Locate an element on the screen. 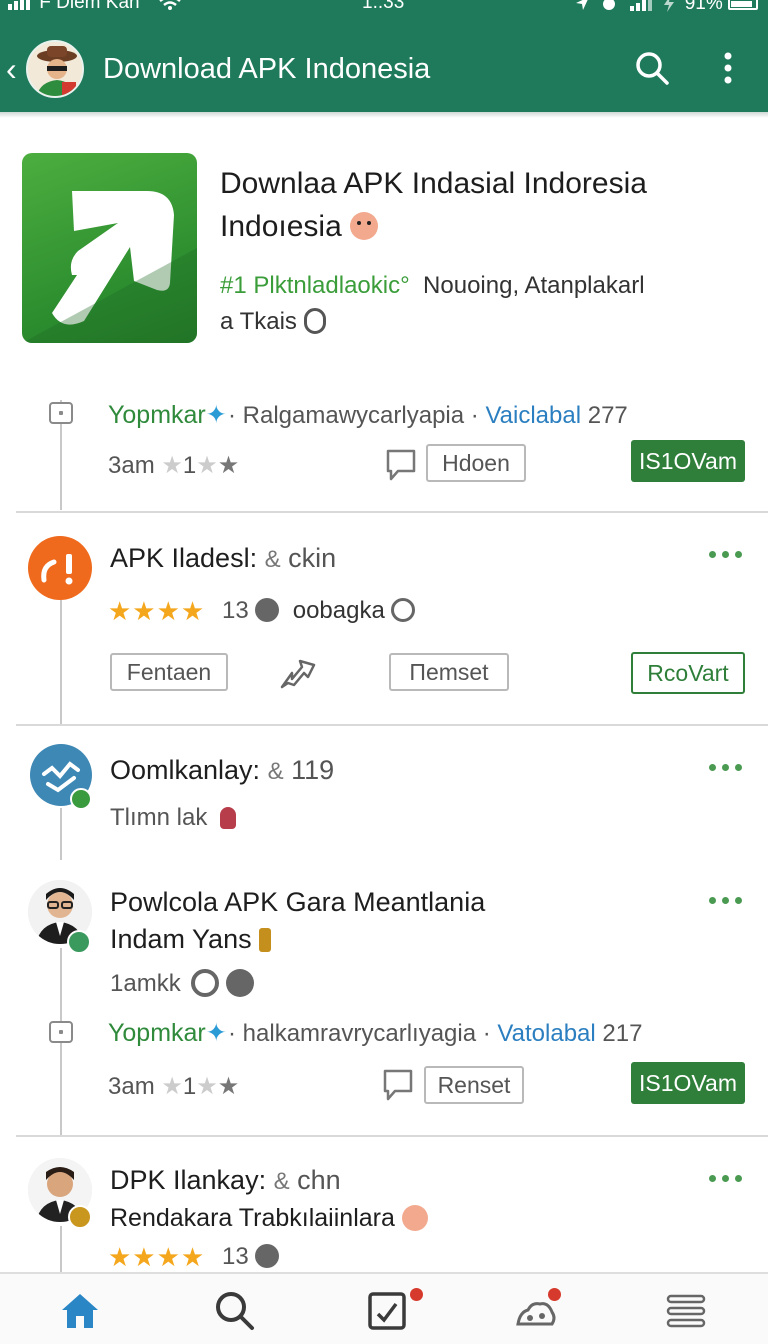  app-bar: ‹ Download APK Indonesia is located at coordinates (384, 69).